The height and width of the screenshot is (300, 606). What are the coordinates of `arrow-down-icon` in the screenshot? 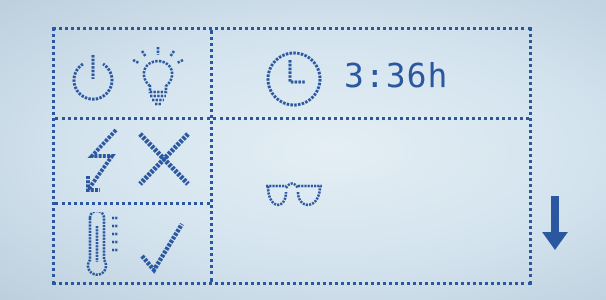 It's located at (555, 226).